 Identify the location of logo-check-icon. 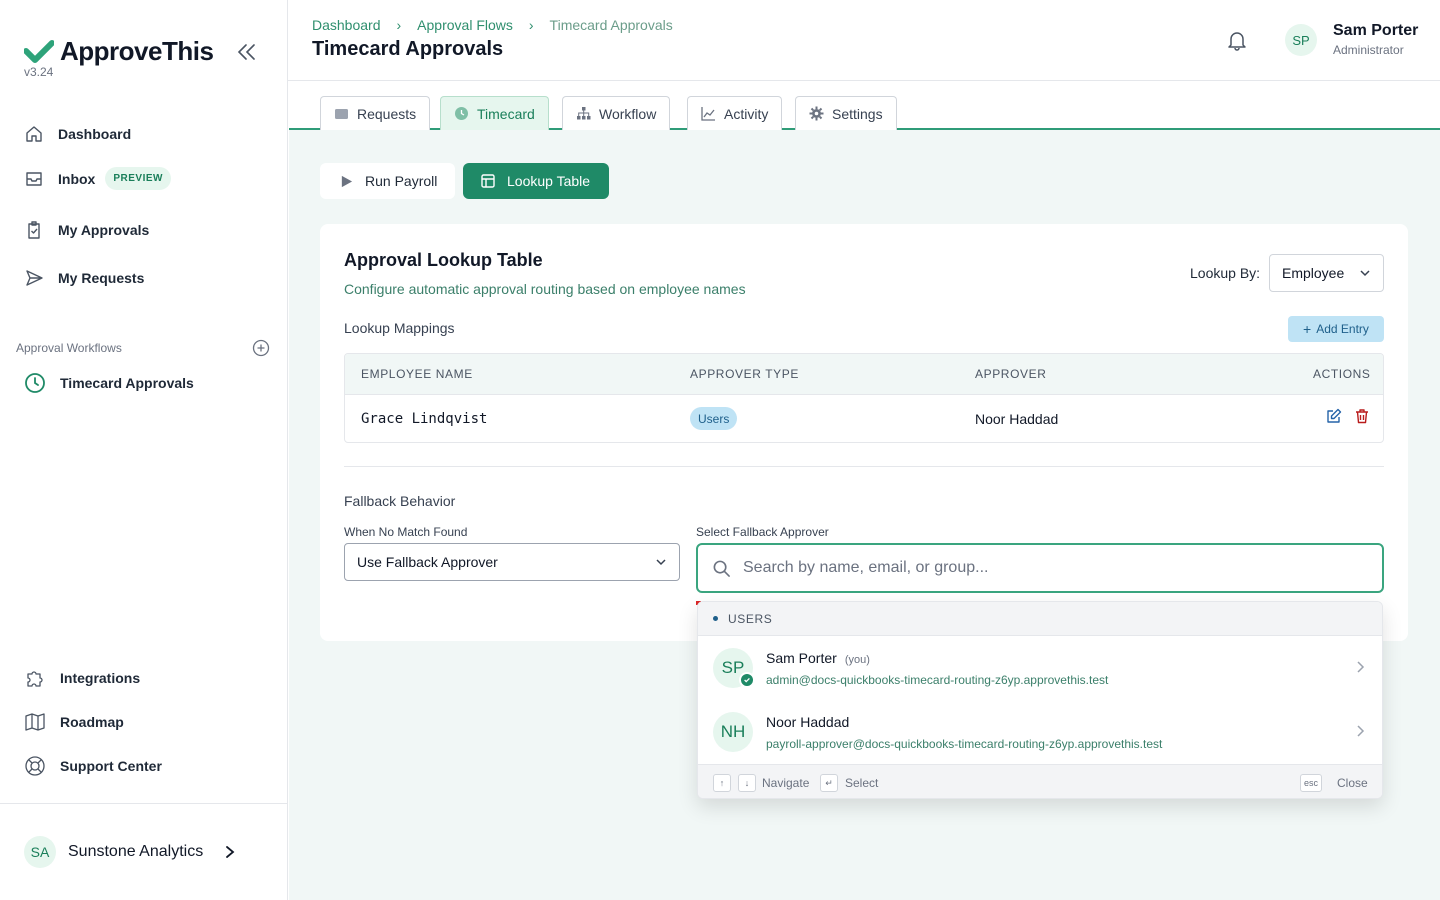
(39, 51).